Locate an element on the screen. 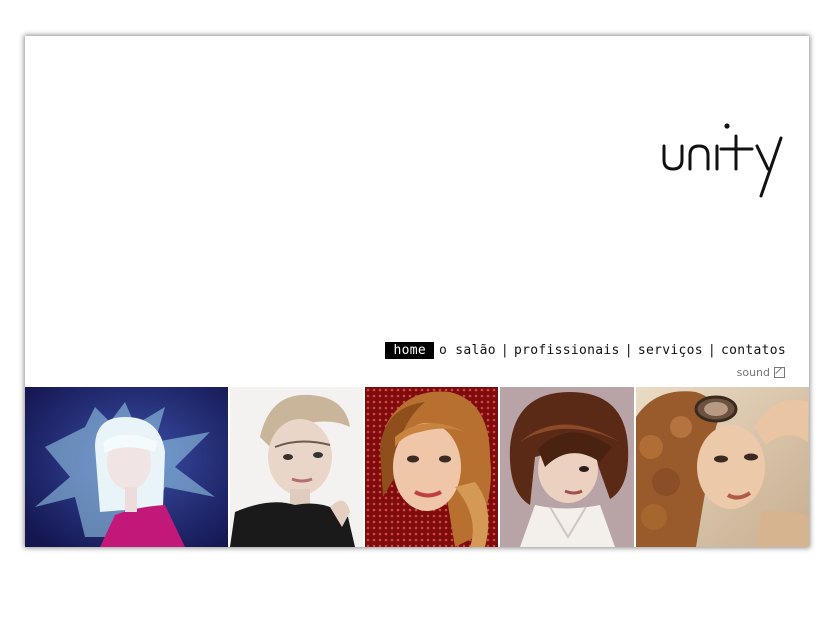  auburn-hair-red-backdrop-photo is located at coordinates (431, 467).